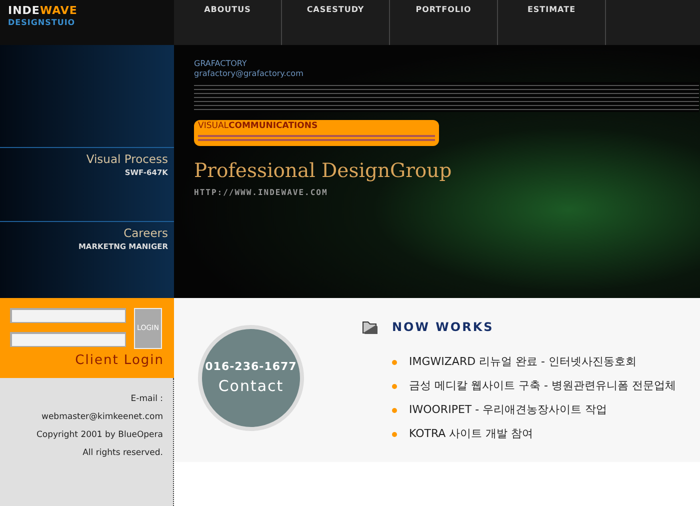 The width and height of the screenshot is (700, 506). Describe the element at coordinates (542, 386) in the screenshot. I see `work-item: 금성 메디칼 웹사이트 구축 - 병원관련유니폼 전문업체` at that location.